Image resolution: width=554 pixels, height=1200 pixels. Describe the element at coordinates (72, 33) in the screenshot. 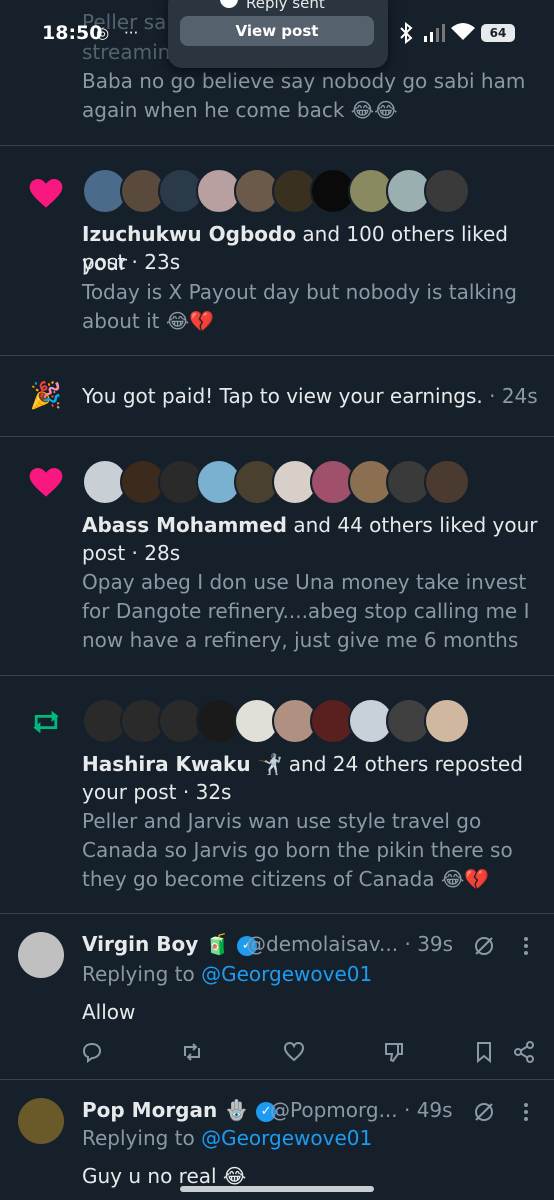

I see `clock: 18:50` at that location.